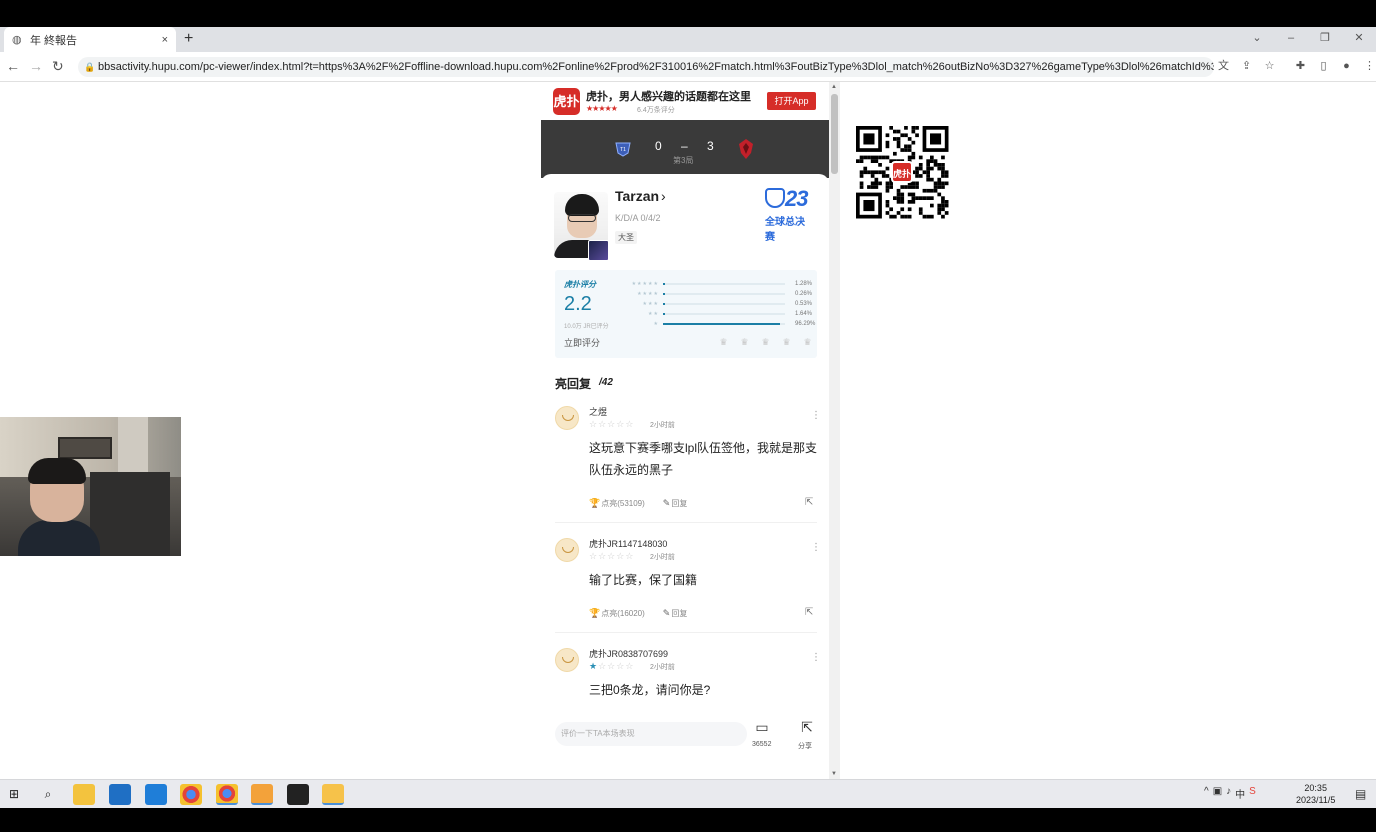 Image resolution: width=1376 pixels, height=832 pixels. I want to click on comment-actions: 🏆点亮(16020) ✎回复, so click(638, 613).